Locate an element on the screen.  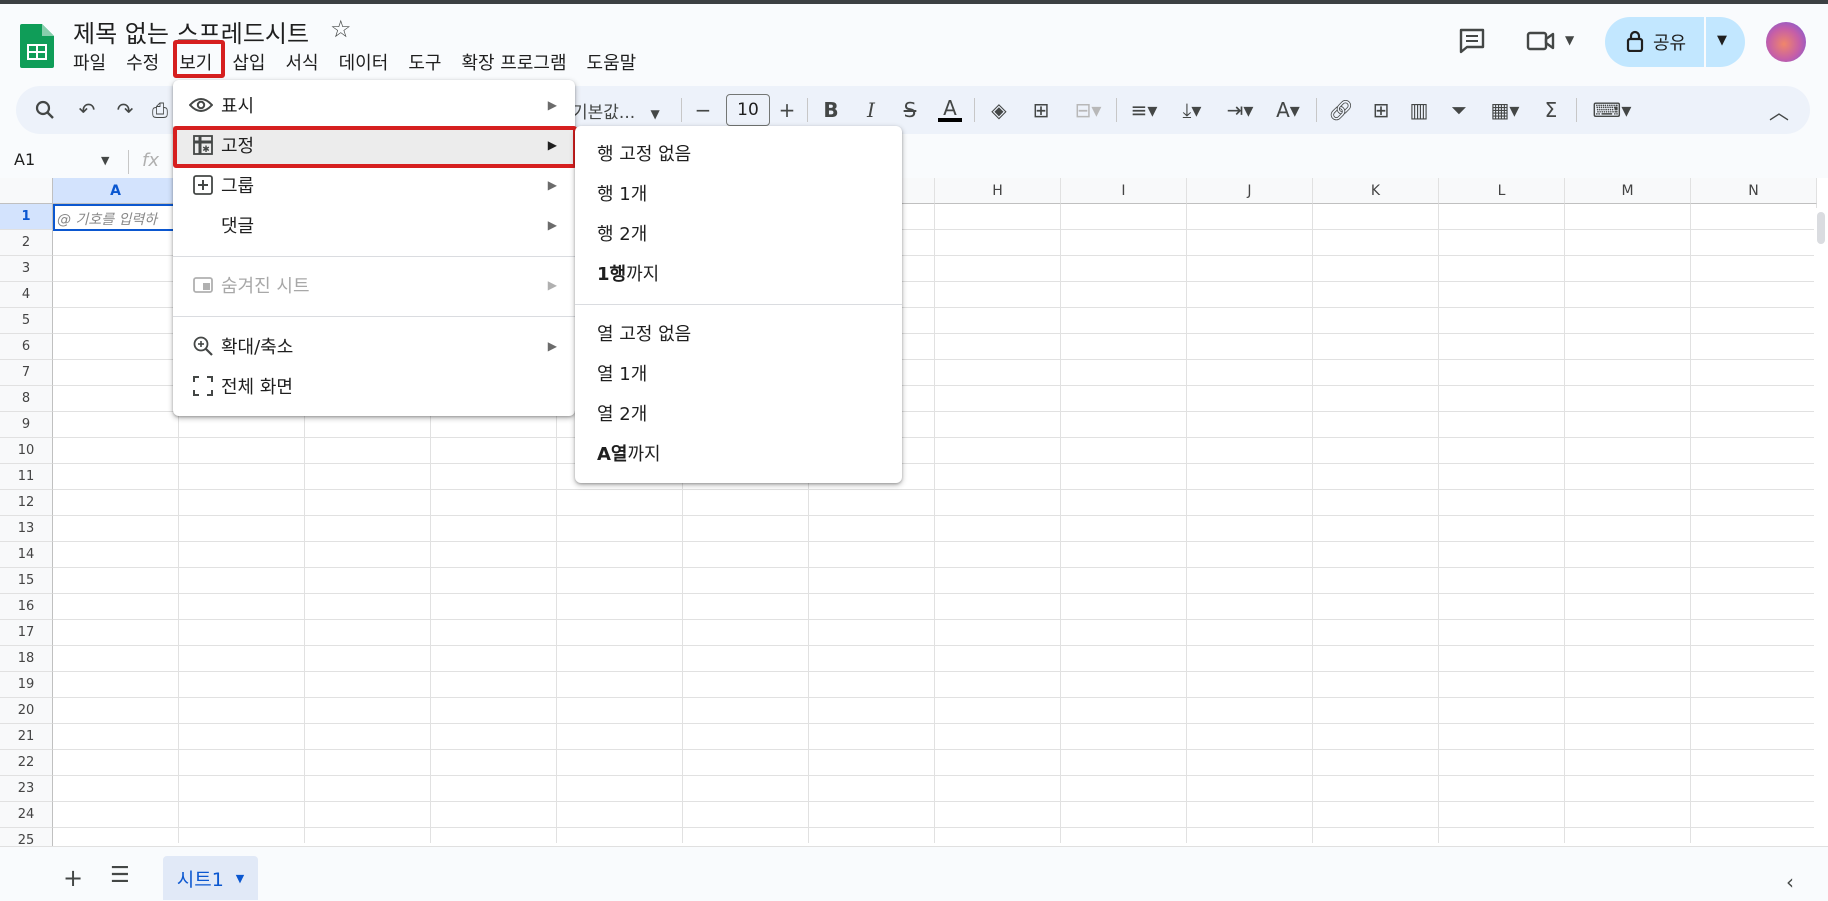
link-icon: 🔗︎ is located at coordinates (1341, 110).